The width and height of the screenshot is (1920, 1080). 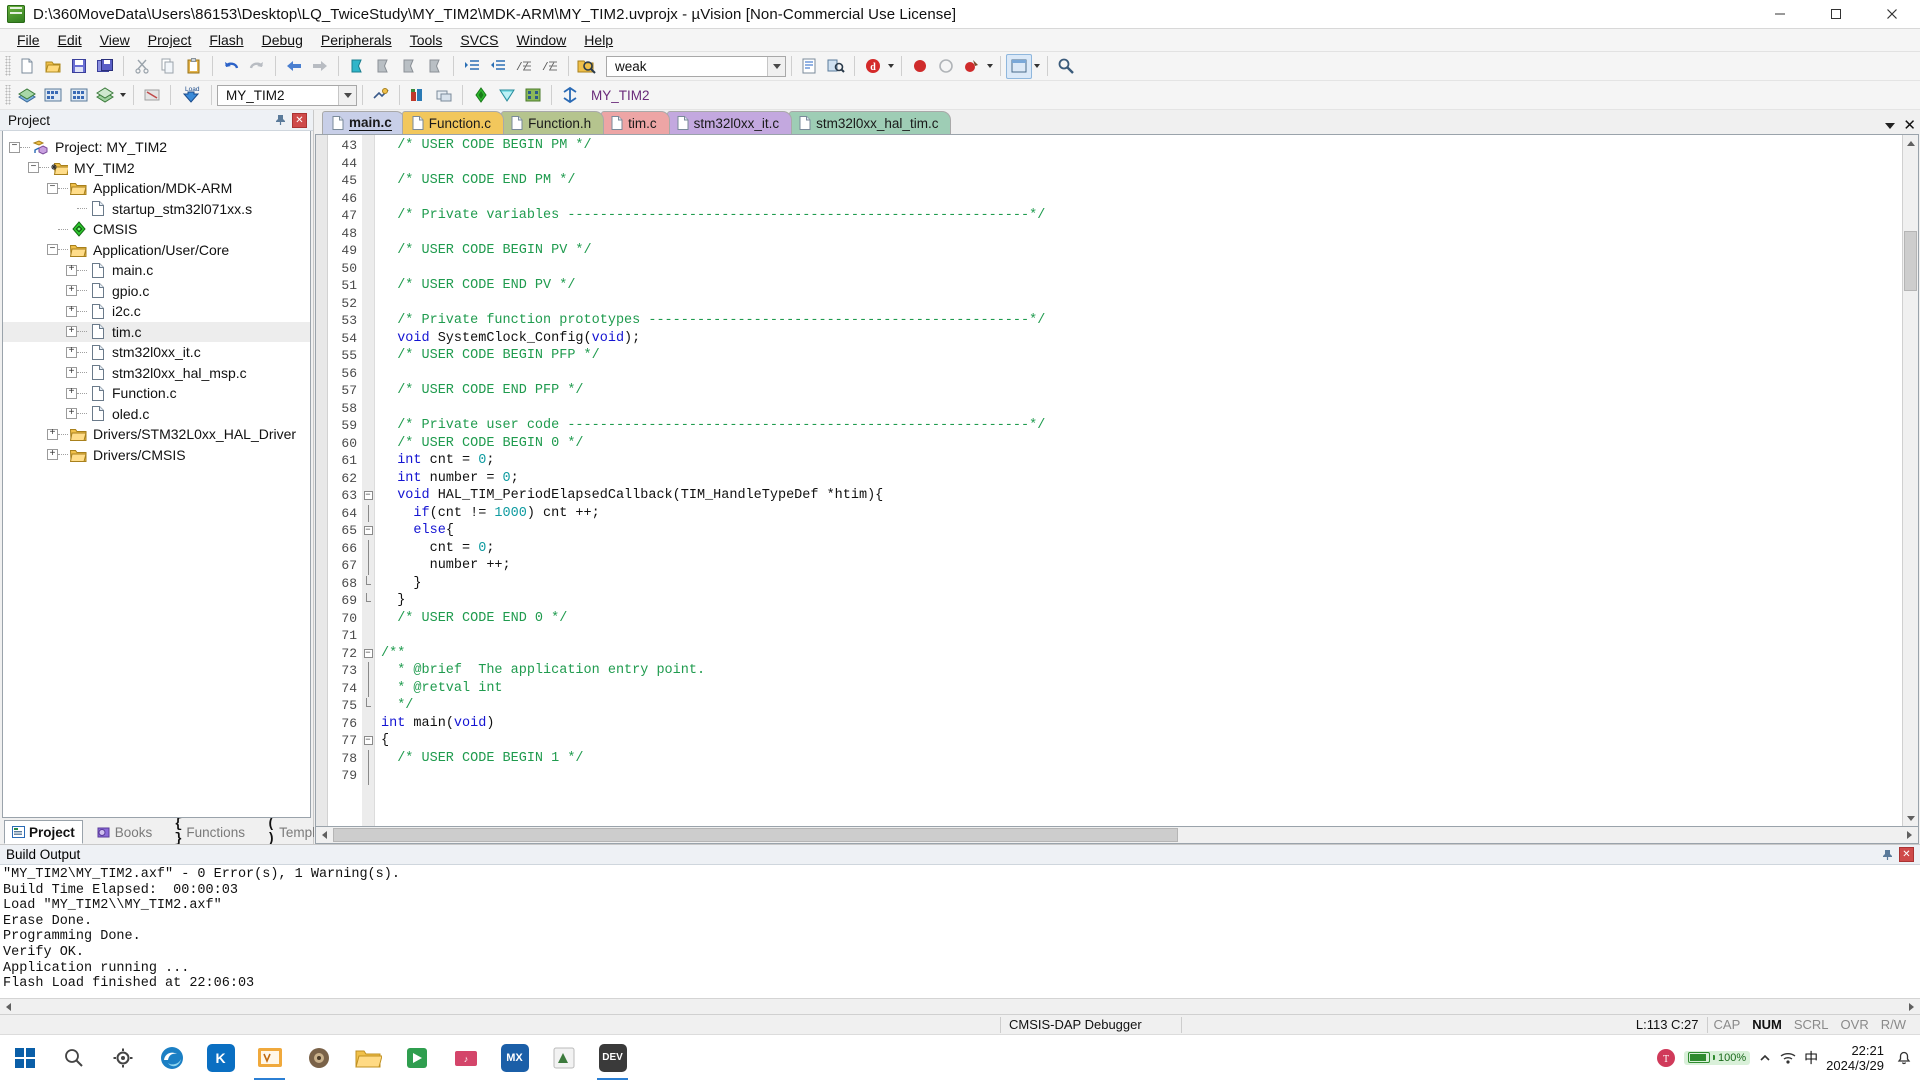 I want to click on batch-build-icon, so click(x=105, y=95).